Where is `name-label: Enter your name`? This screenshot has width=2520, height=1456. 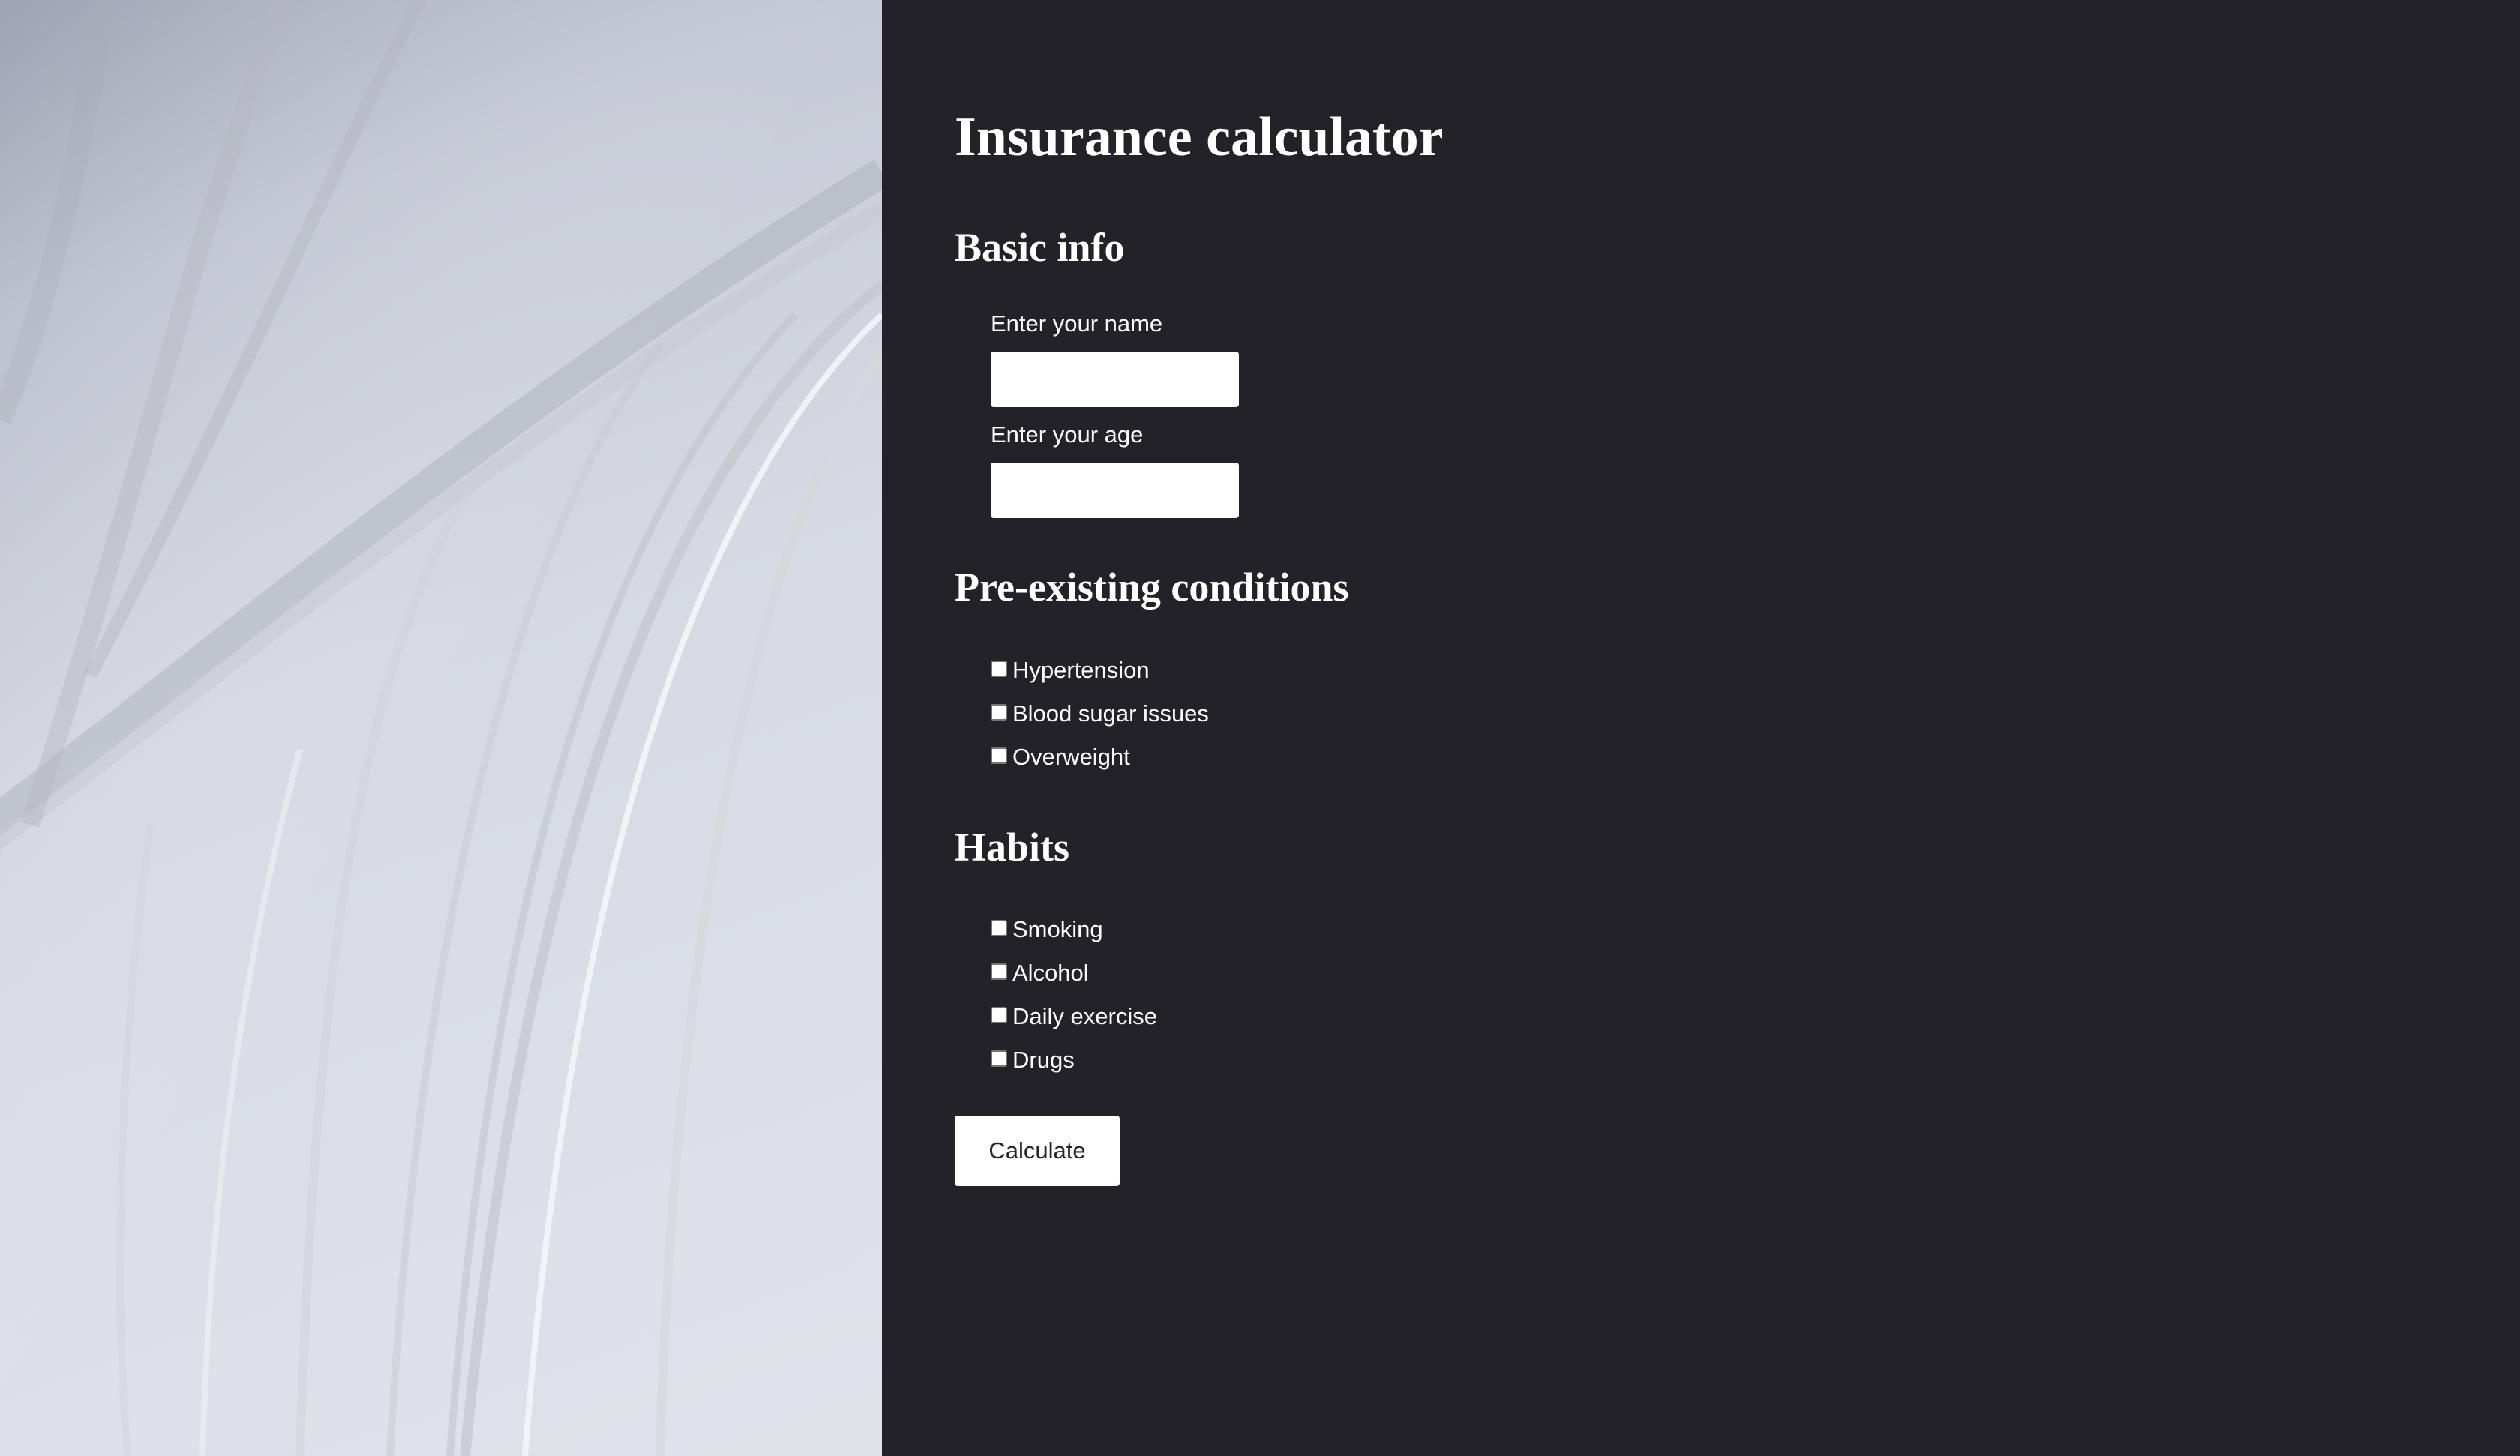
name-label: Enter your name is located at coordinates (1077, 323).